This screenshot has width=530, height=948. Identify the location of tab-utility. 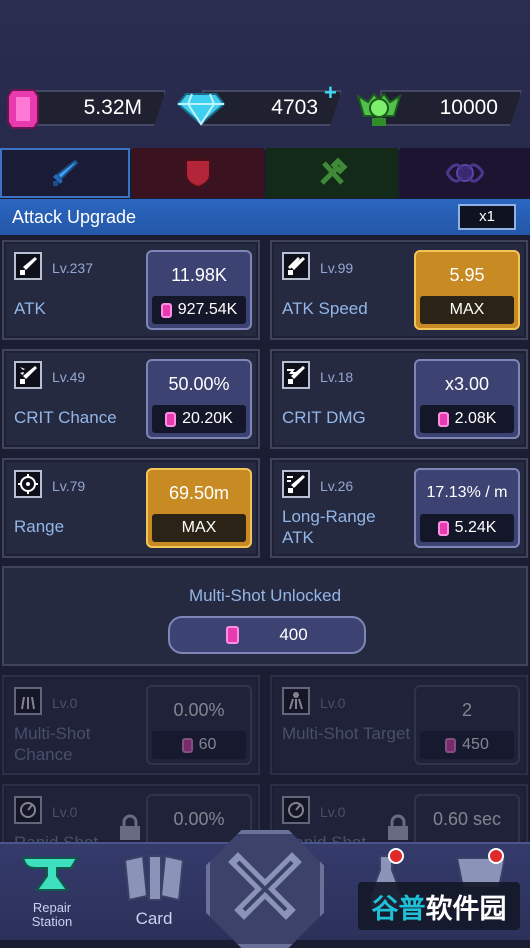
(332, 173).